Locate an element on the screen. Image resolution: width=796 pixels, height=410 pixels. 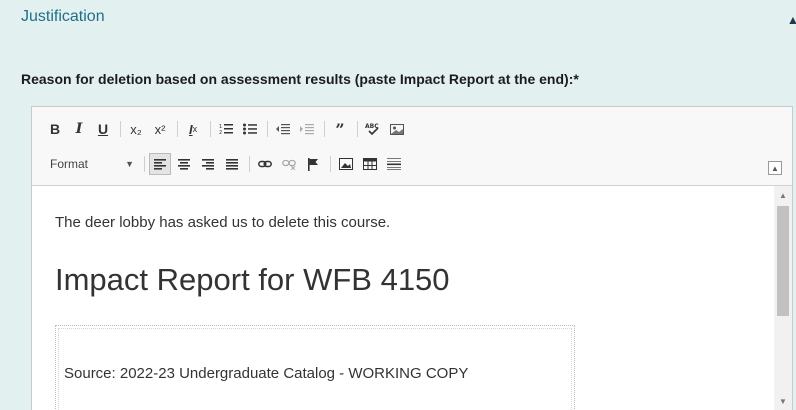
decrease-indent-icon is located at coordinates (283, 129).